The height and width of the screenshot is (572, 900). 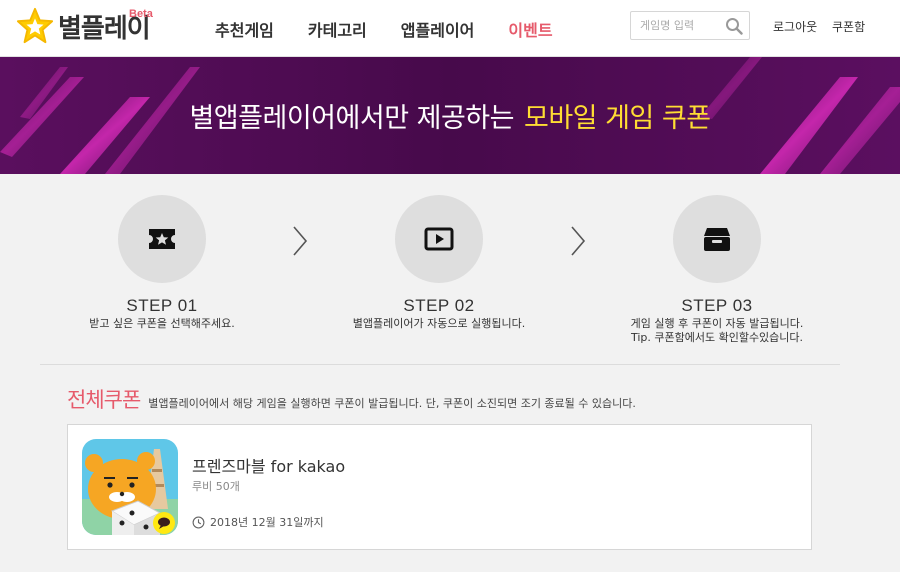 What do you see at coordinates (162, 323) in the screenshot?
I see `step-1-desc: 받고 싶은 쿠폰을 선택해주세요.` at bounding box center [162, 323].